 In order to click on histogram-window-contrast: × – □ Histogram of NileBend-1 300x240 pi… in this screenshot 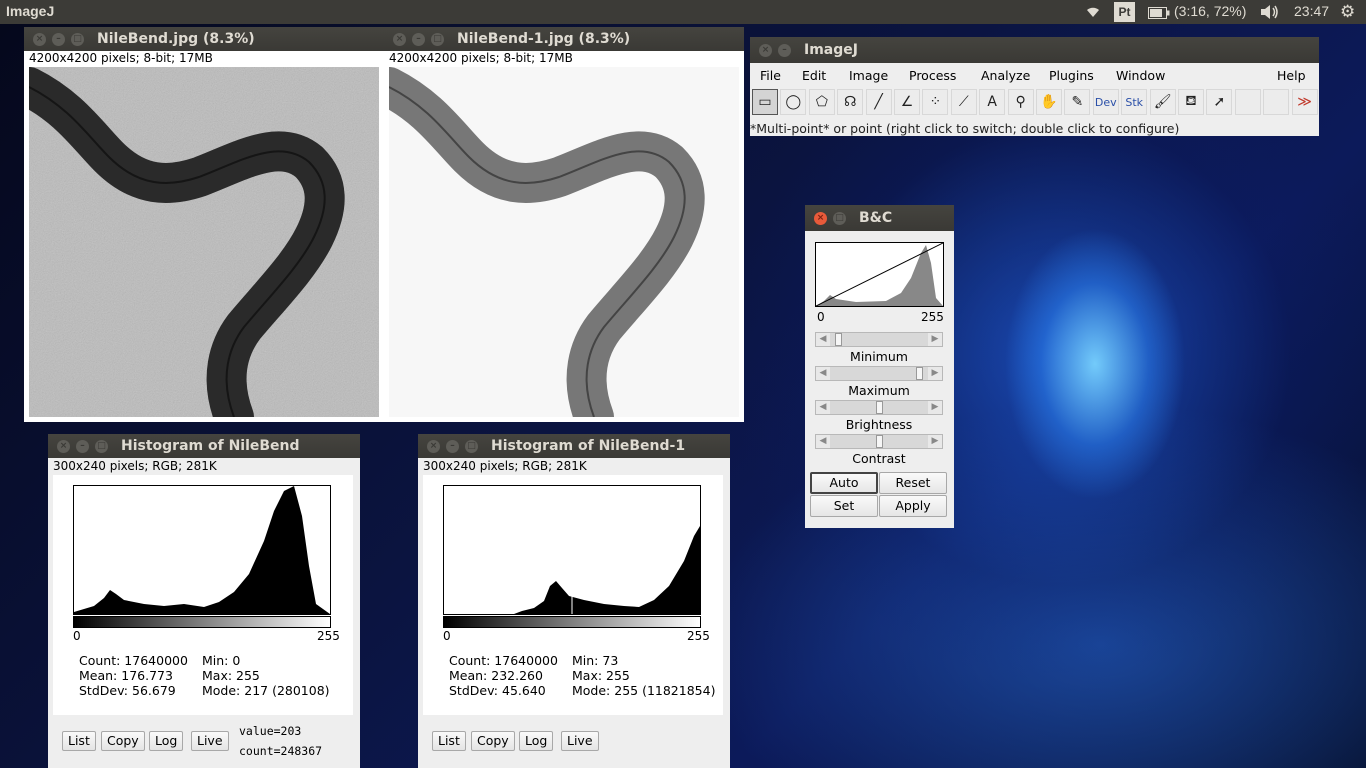, I will do `click(574, 601)`.